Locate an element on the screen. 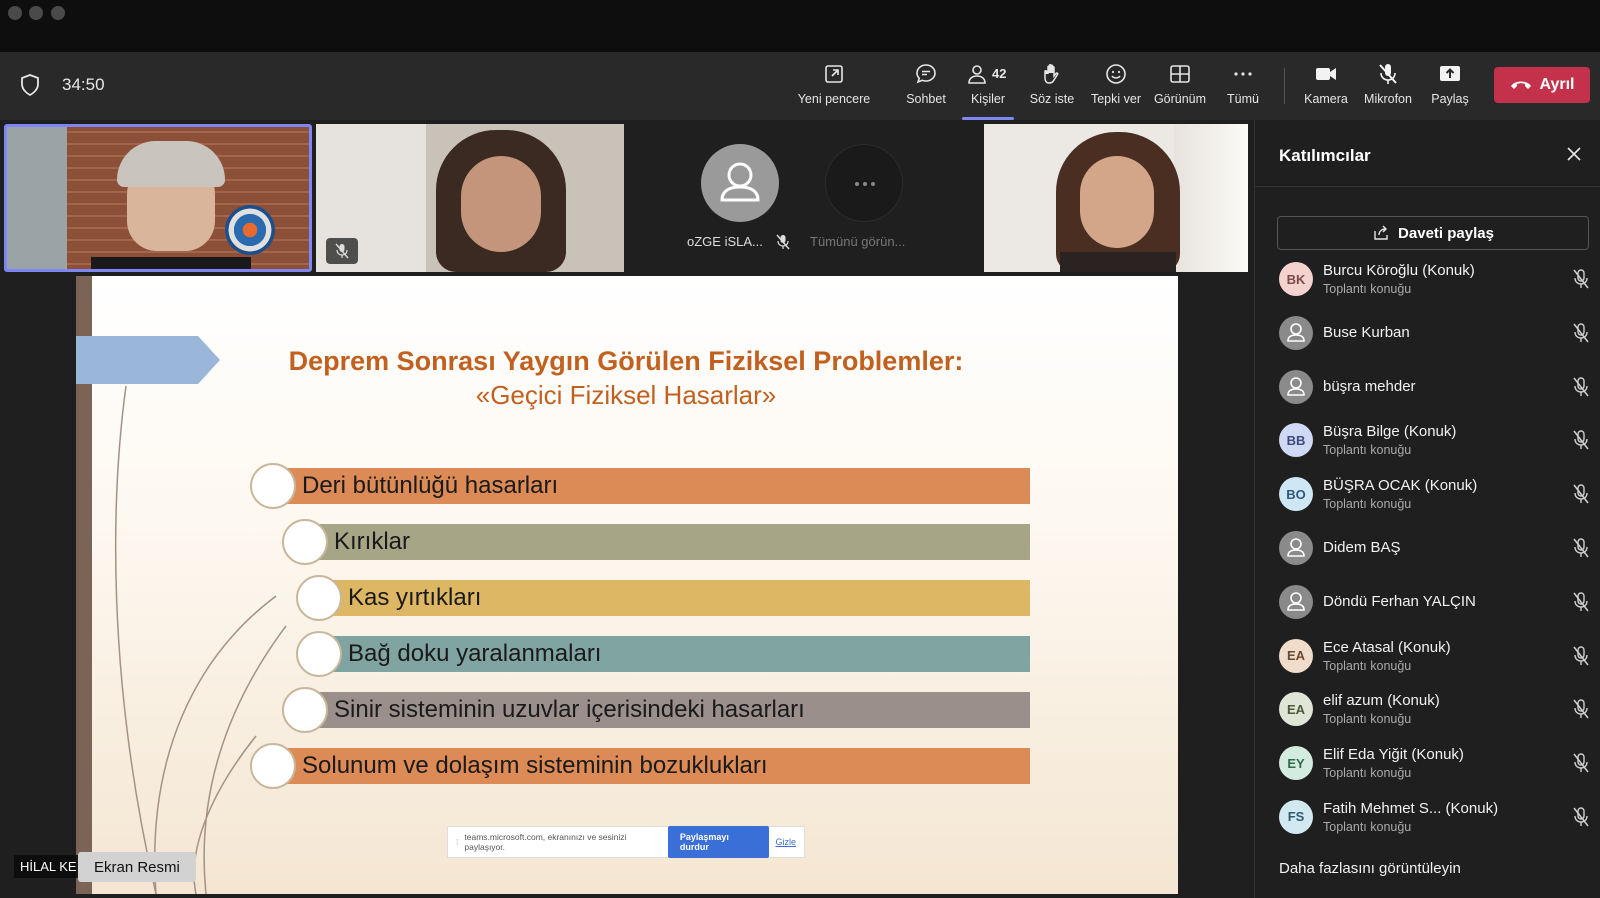  participant-avatar: FS is located at coordinates (1296, 816).